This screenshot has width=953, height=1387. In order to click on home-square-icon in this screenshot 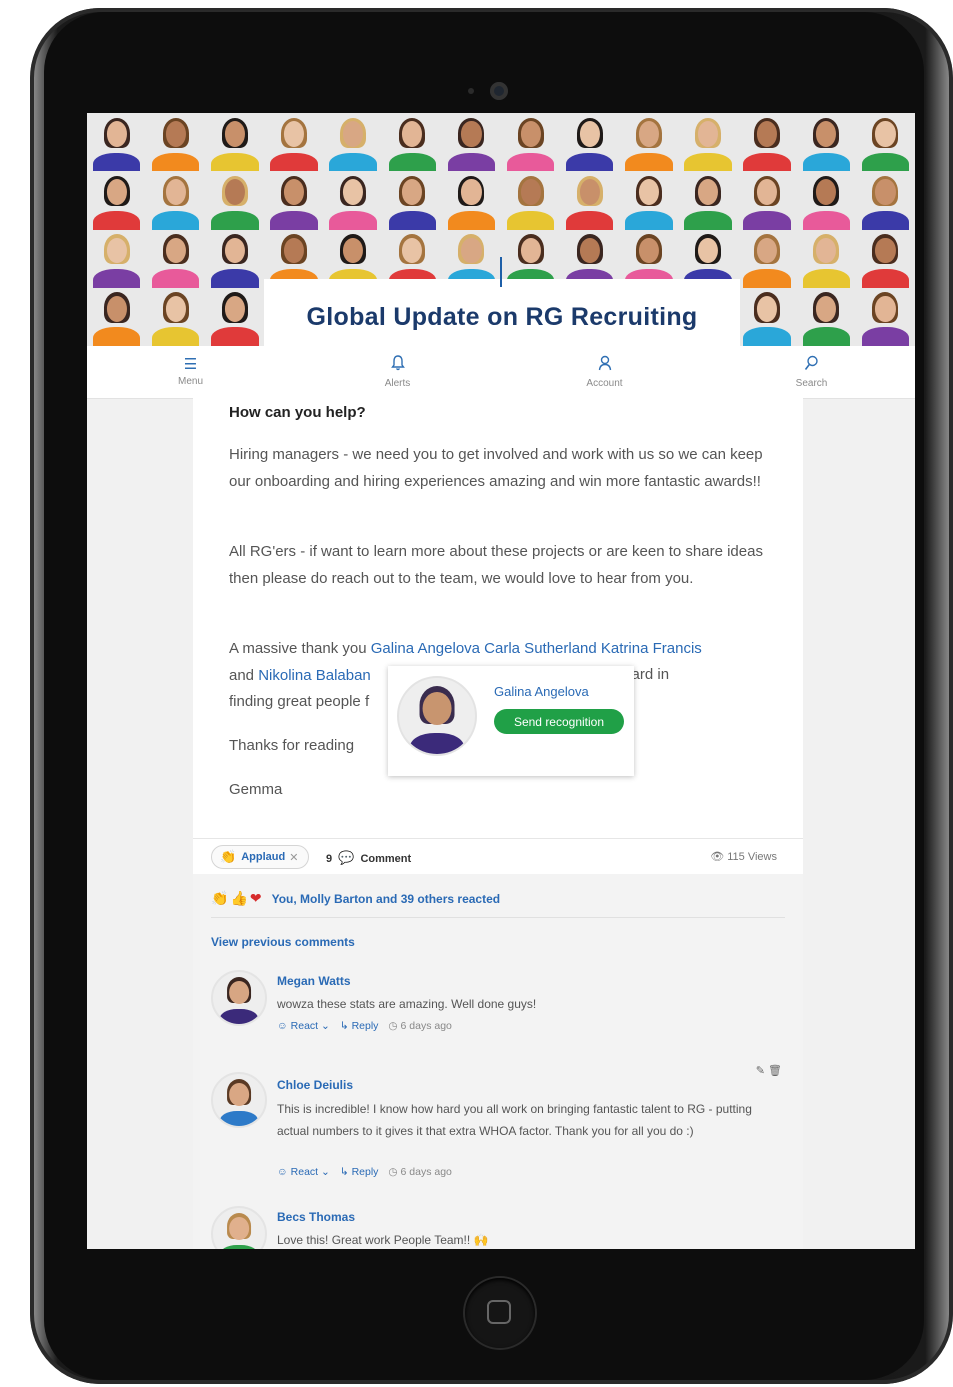, I will do `click(499, 1312)`.